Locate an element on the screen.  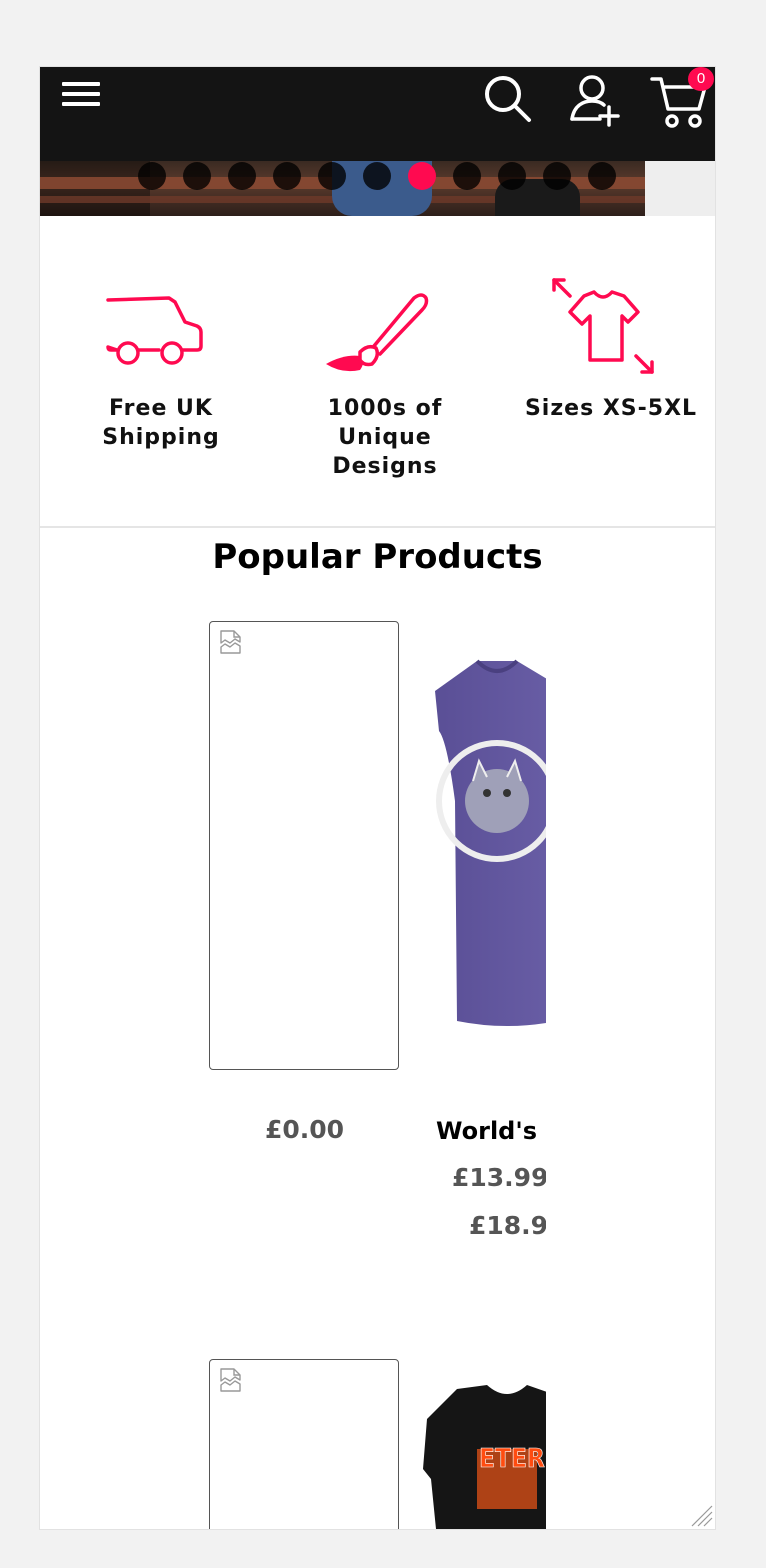
resize-grip-icon is located at coordinates (700, 1514).